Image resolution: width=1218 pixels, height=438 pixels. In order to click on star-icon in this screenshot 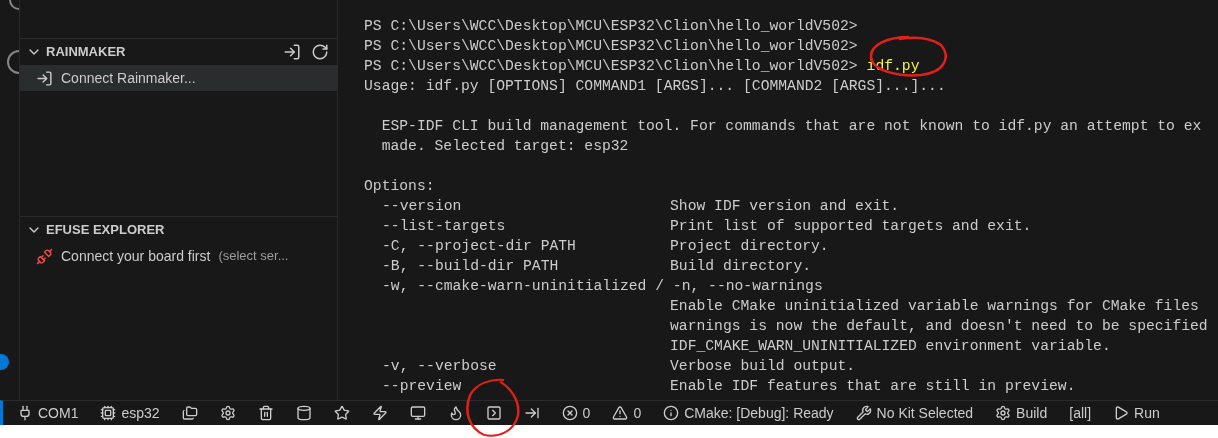, I will do `click(341, 413)`.